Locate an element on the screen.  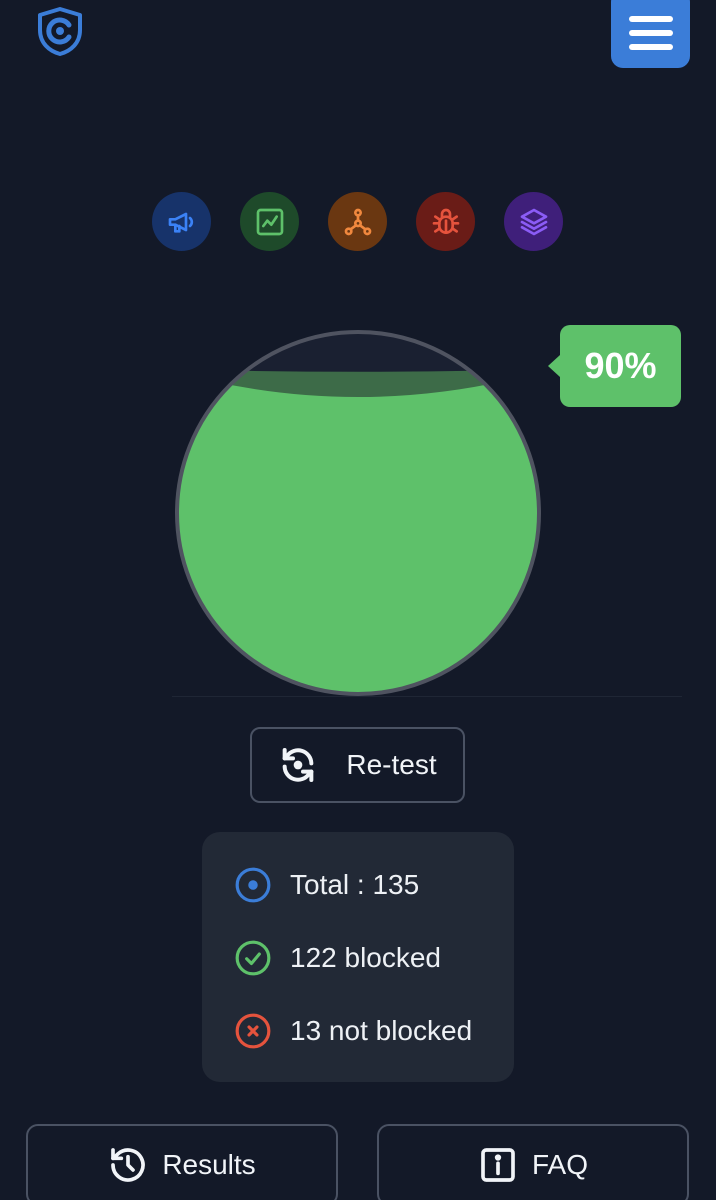
info-icon is located at coordinates (498, 1165).